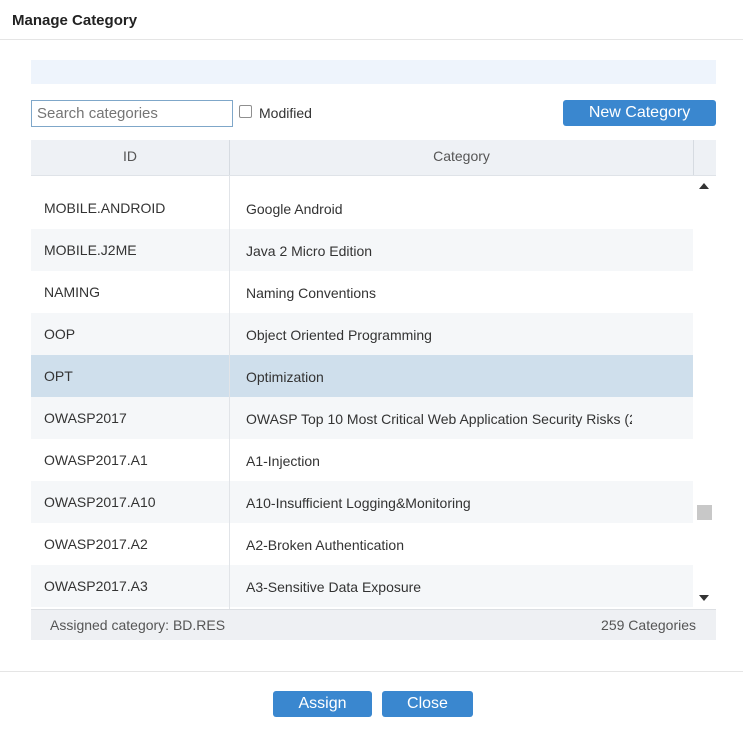  I want to click on category-count: 259 Categories, so click(648, 625).